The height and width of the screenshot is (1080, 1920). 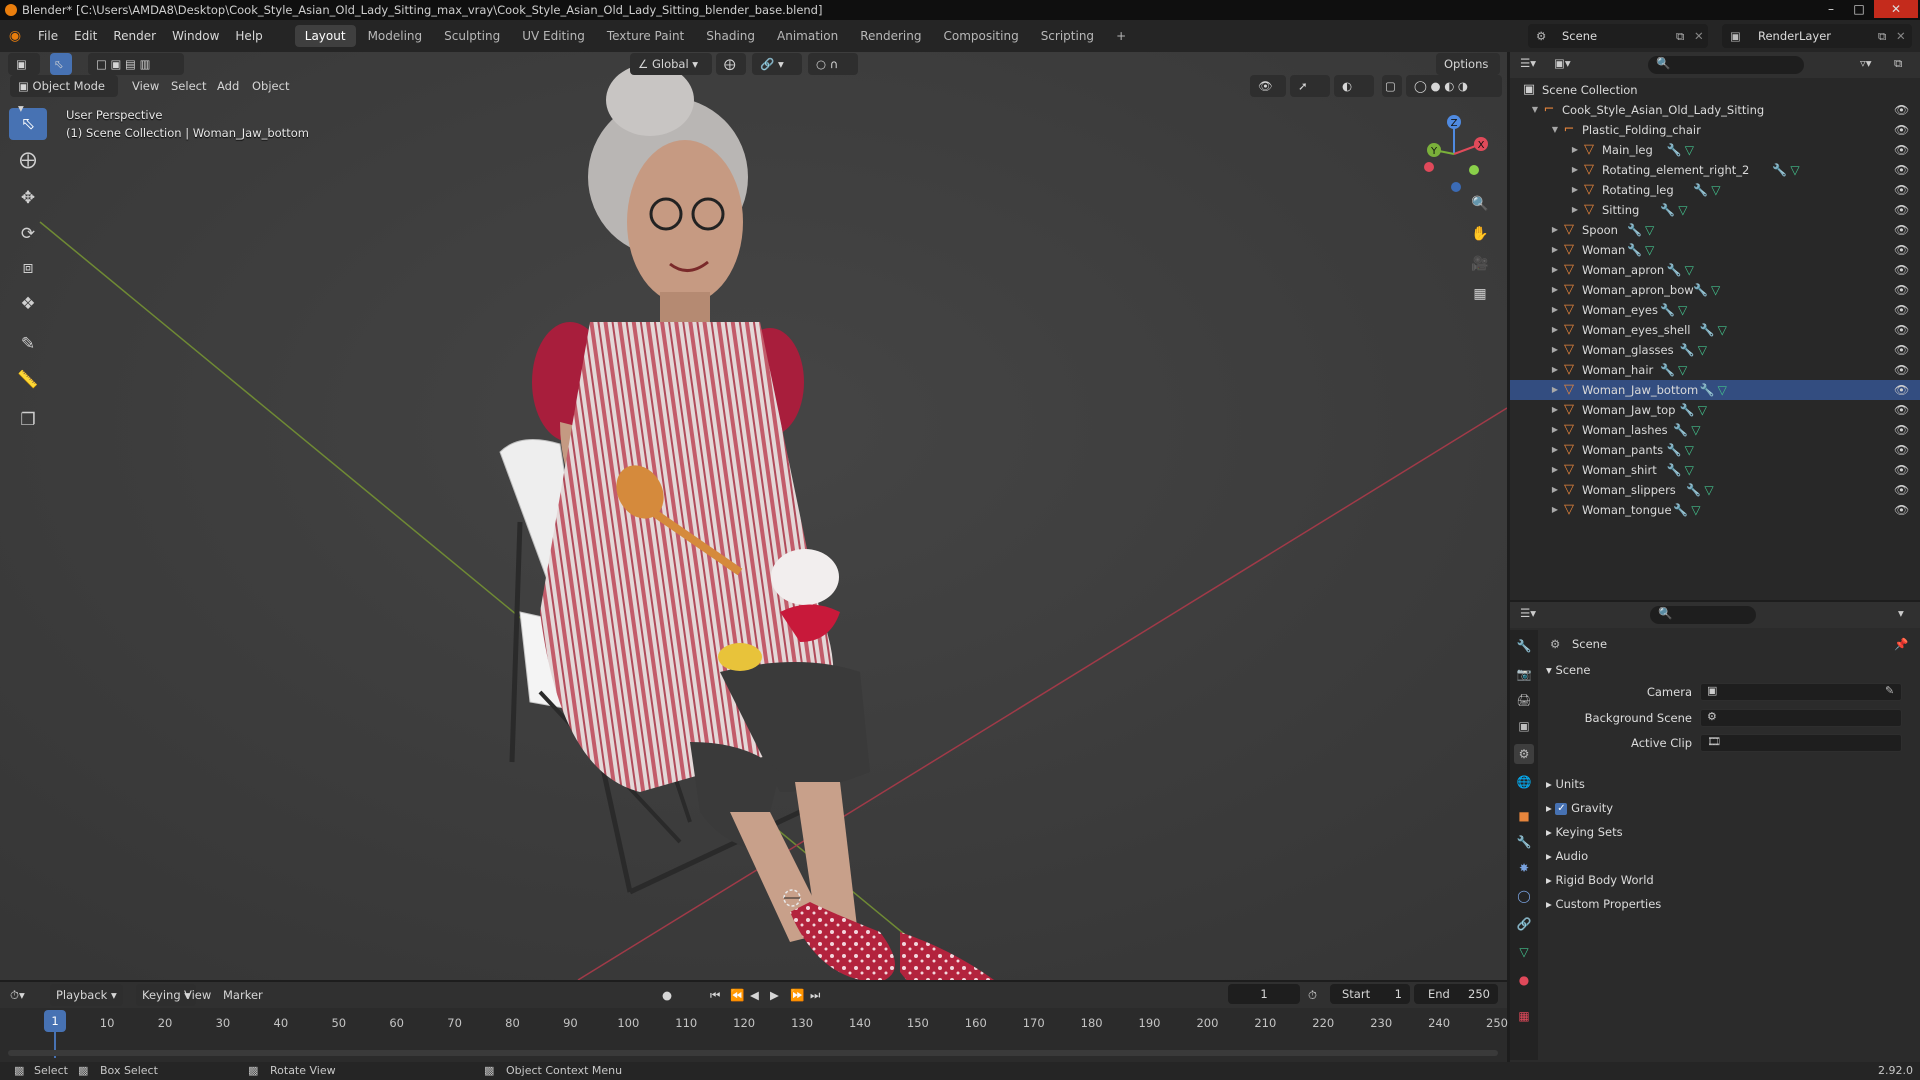 What do you see at coordinates (1801, 692) in the screenshot?
I see `camera-field: ▣ ✎` at bounding box center [1801, 692].